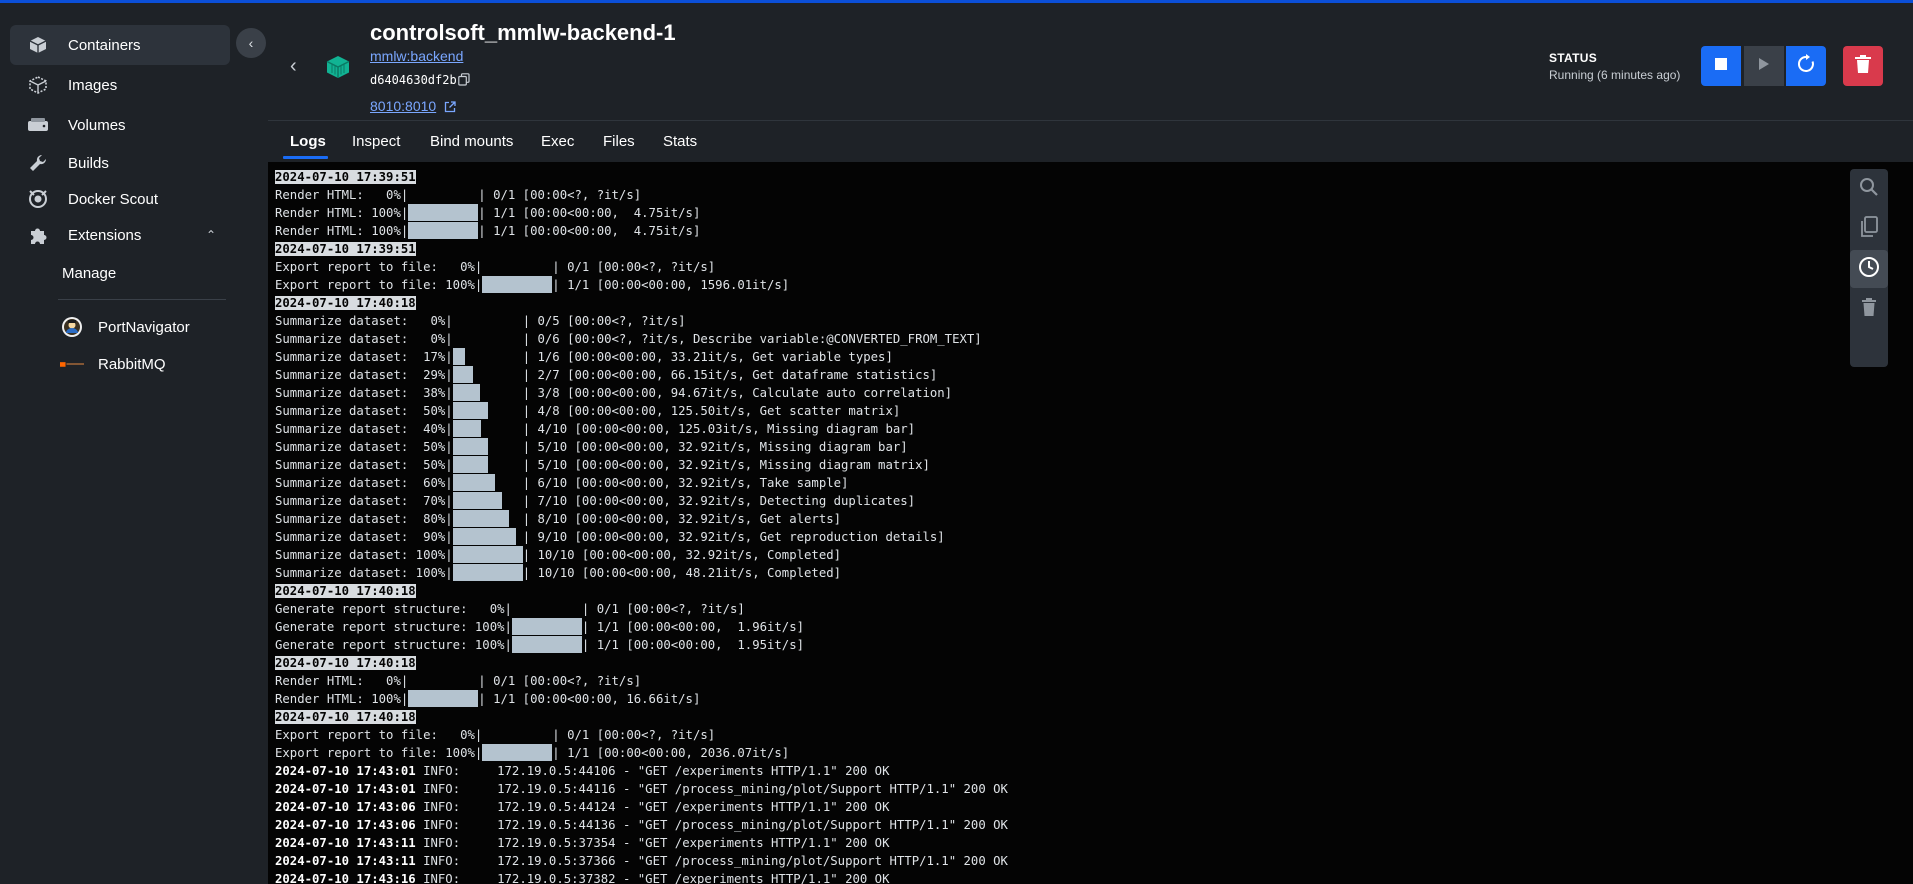 This screenshot has height=884, width=1913. I want to click on external-link-icon, so click(450, 109).